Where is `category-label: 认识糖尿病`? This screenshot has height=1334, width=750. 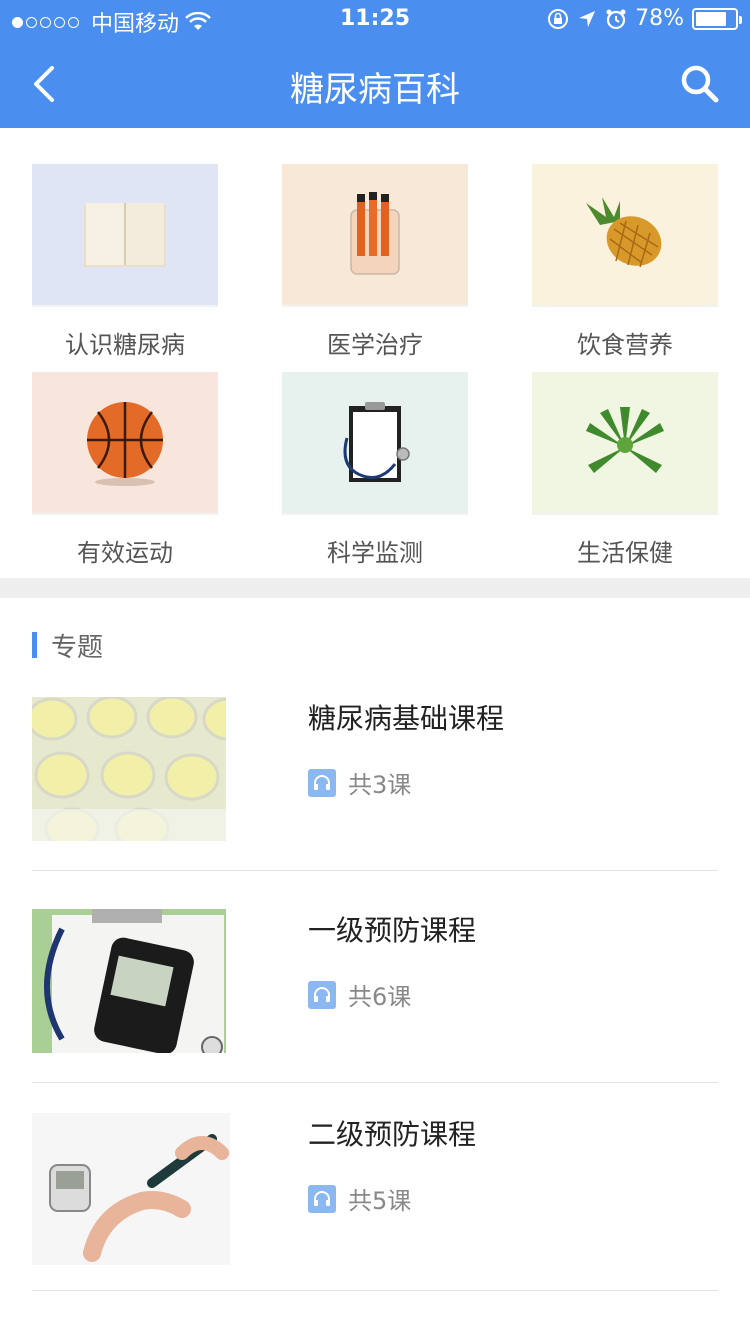
category-label: 认识糖尿病 is located at coordinates (125, 345).